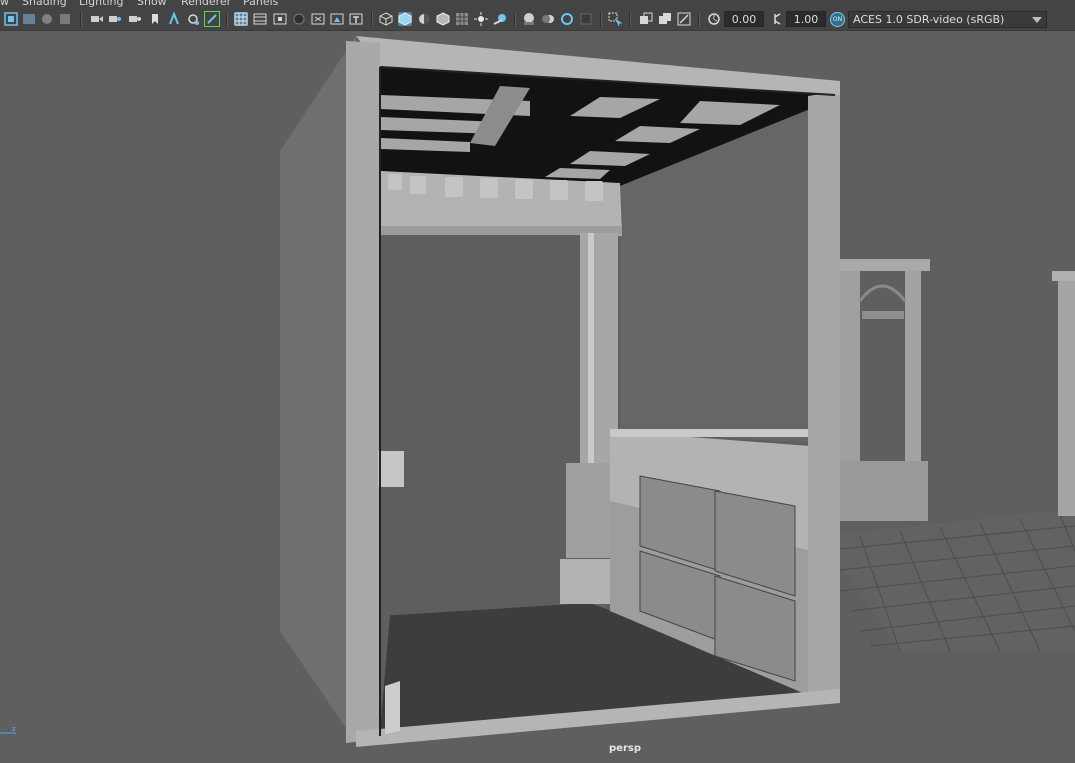  I want to click on ambient-occlusion-icon, so click(529, 19).